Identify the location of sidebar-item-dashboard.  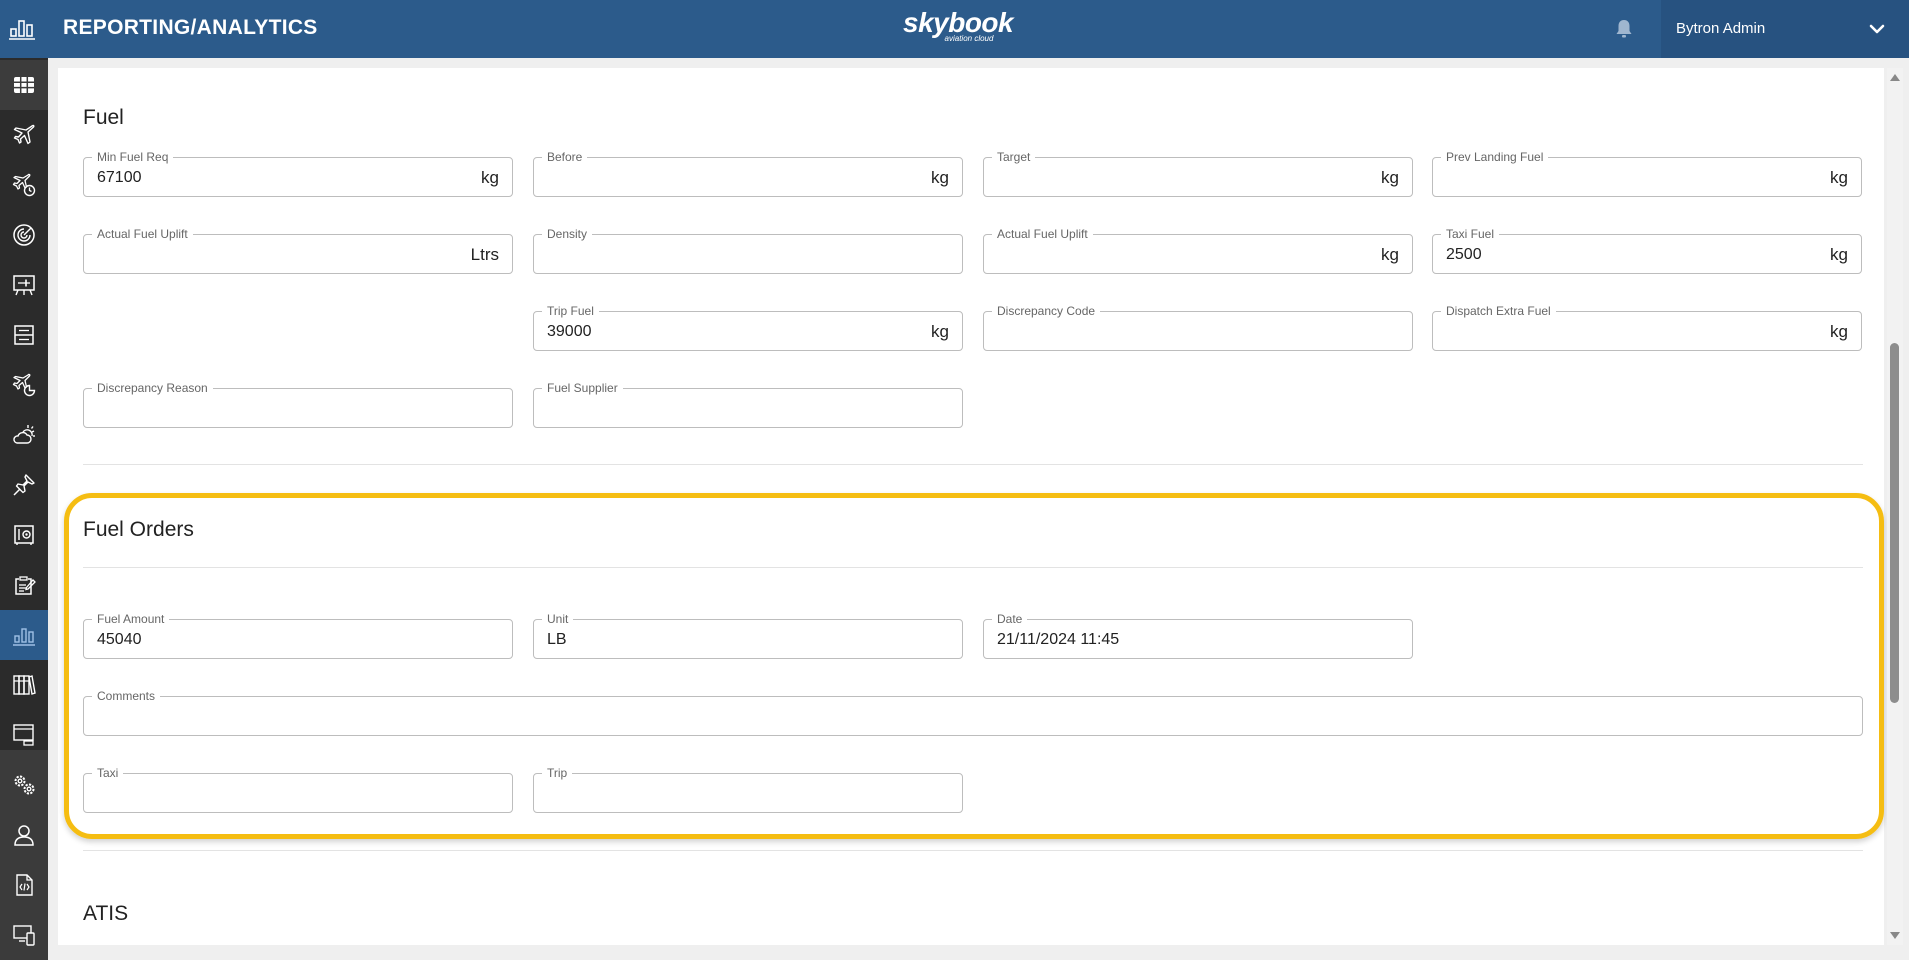
(24, 85).